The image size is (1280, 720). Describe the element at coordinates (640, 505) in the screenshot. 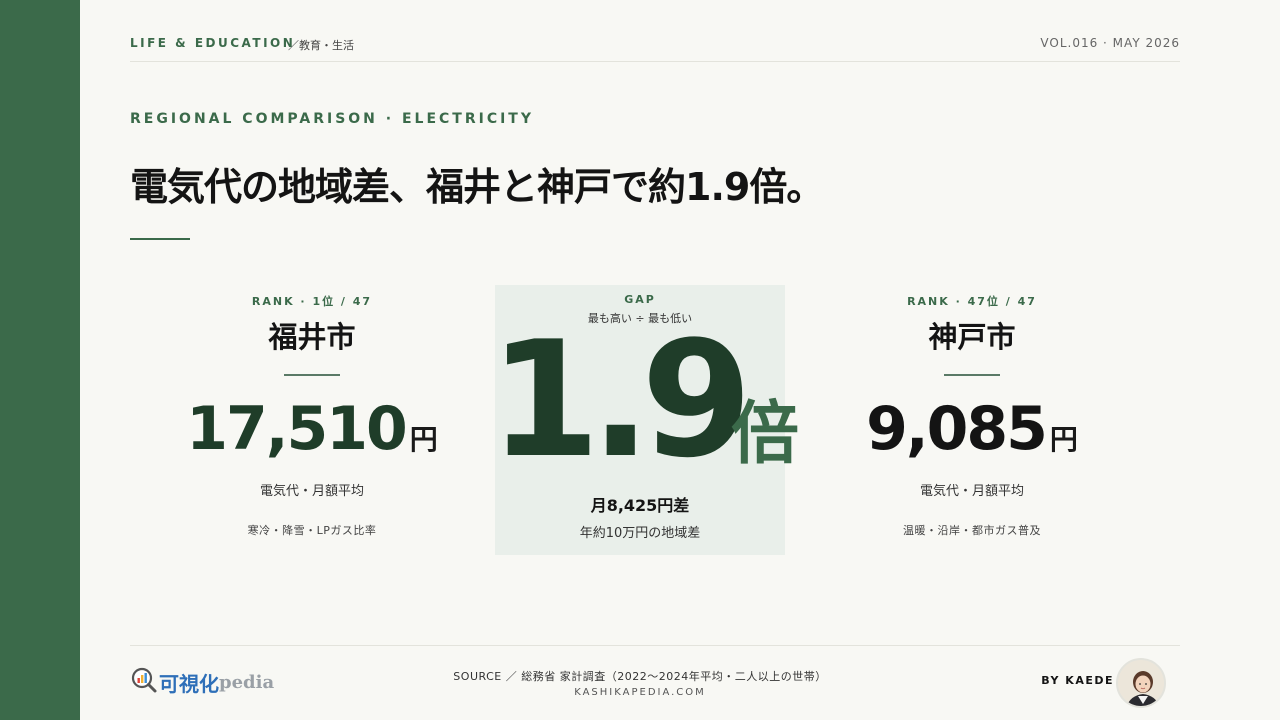

I see `monthly-difference: 月8,425円差` at that location.